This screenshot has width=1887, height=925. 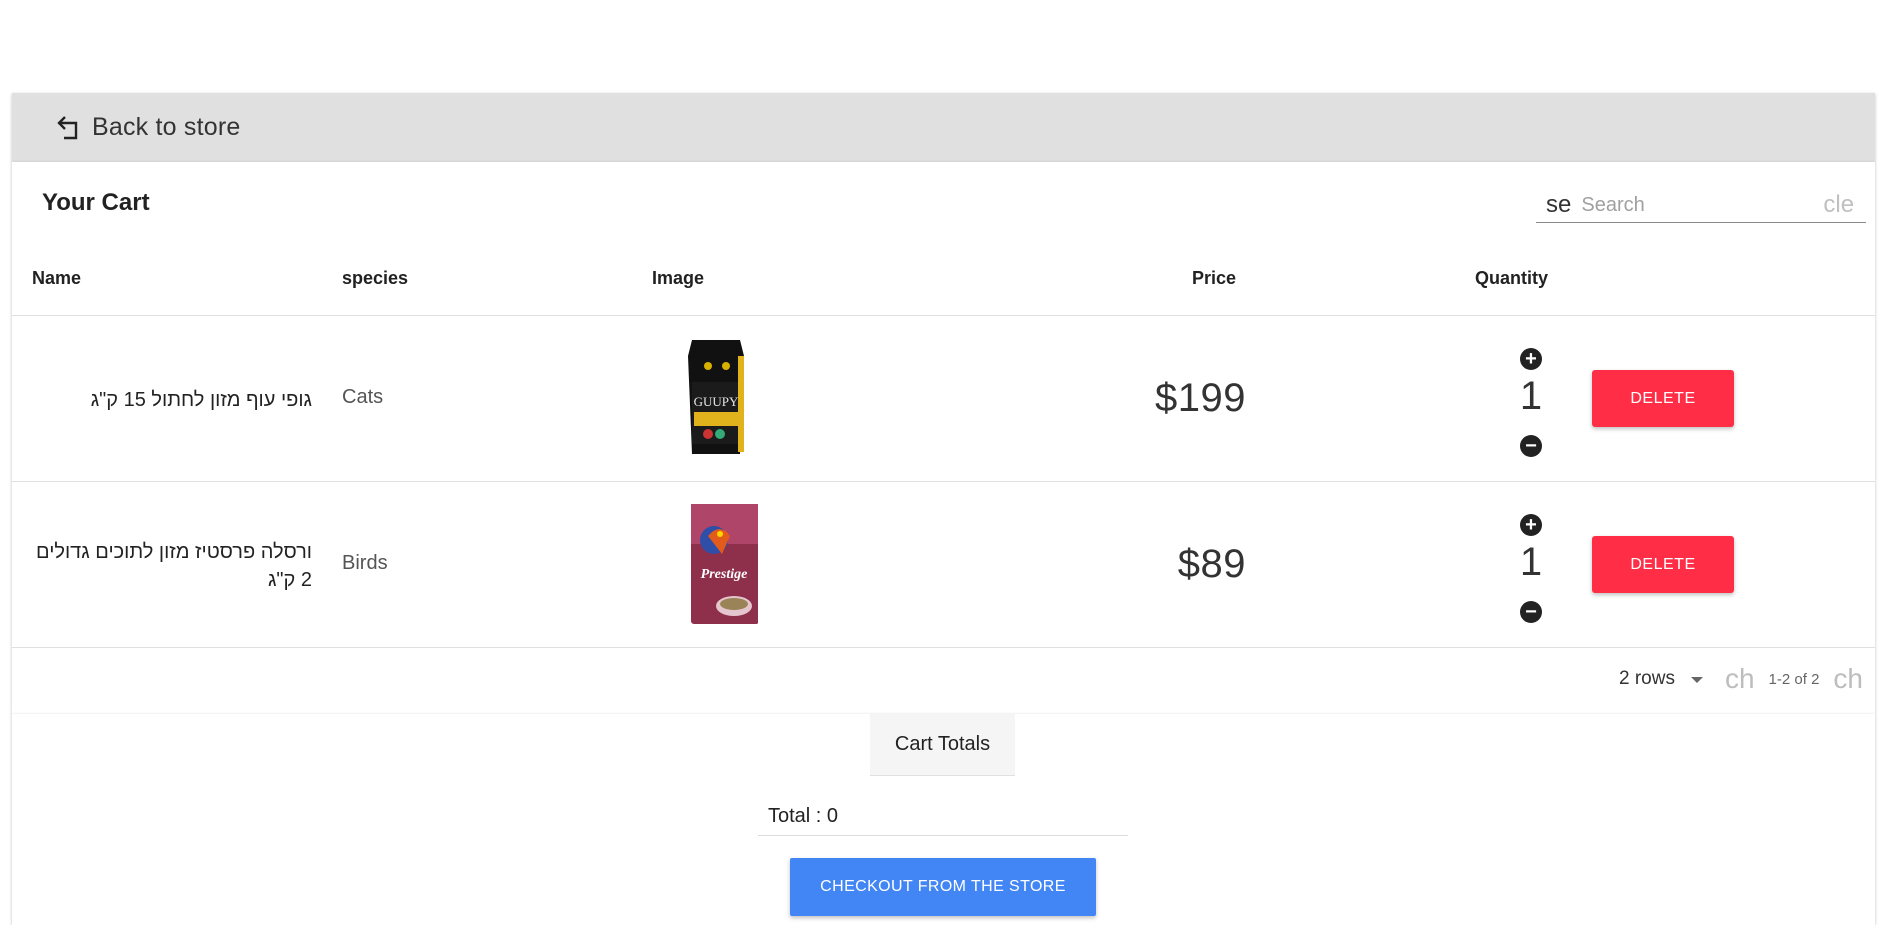 I want to click on search-icon: se, so click(x=1559, y=204).